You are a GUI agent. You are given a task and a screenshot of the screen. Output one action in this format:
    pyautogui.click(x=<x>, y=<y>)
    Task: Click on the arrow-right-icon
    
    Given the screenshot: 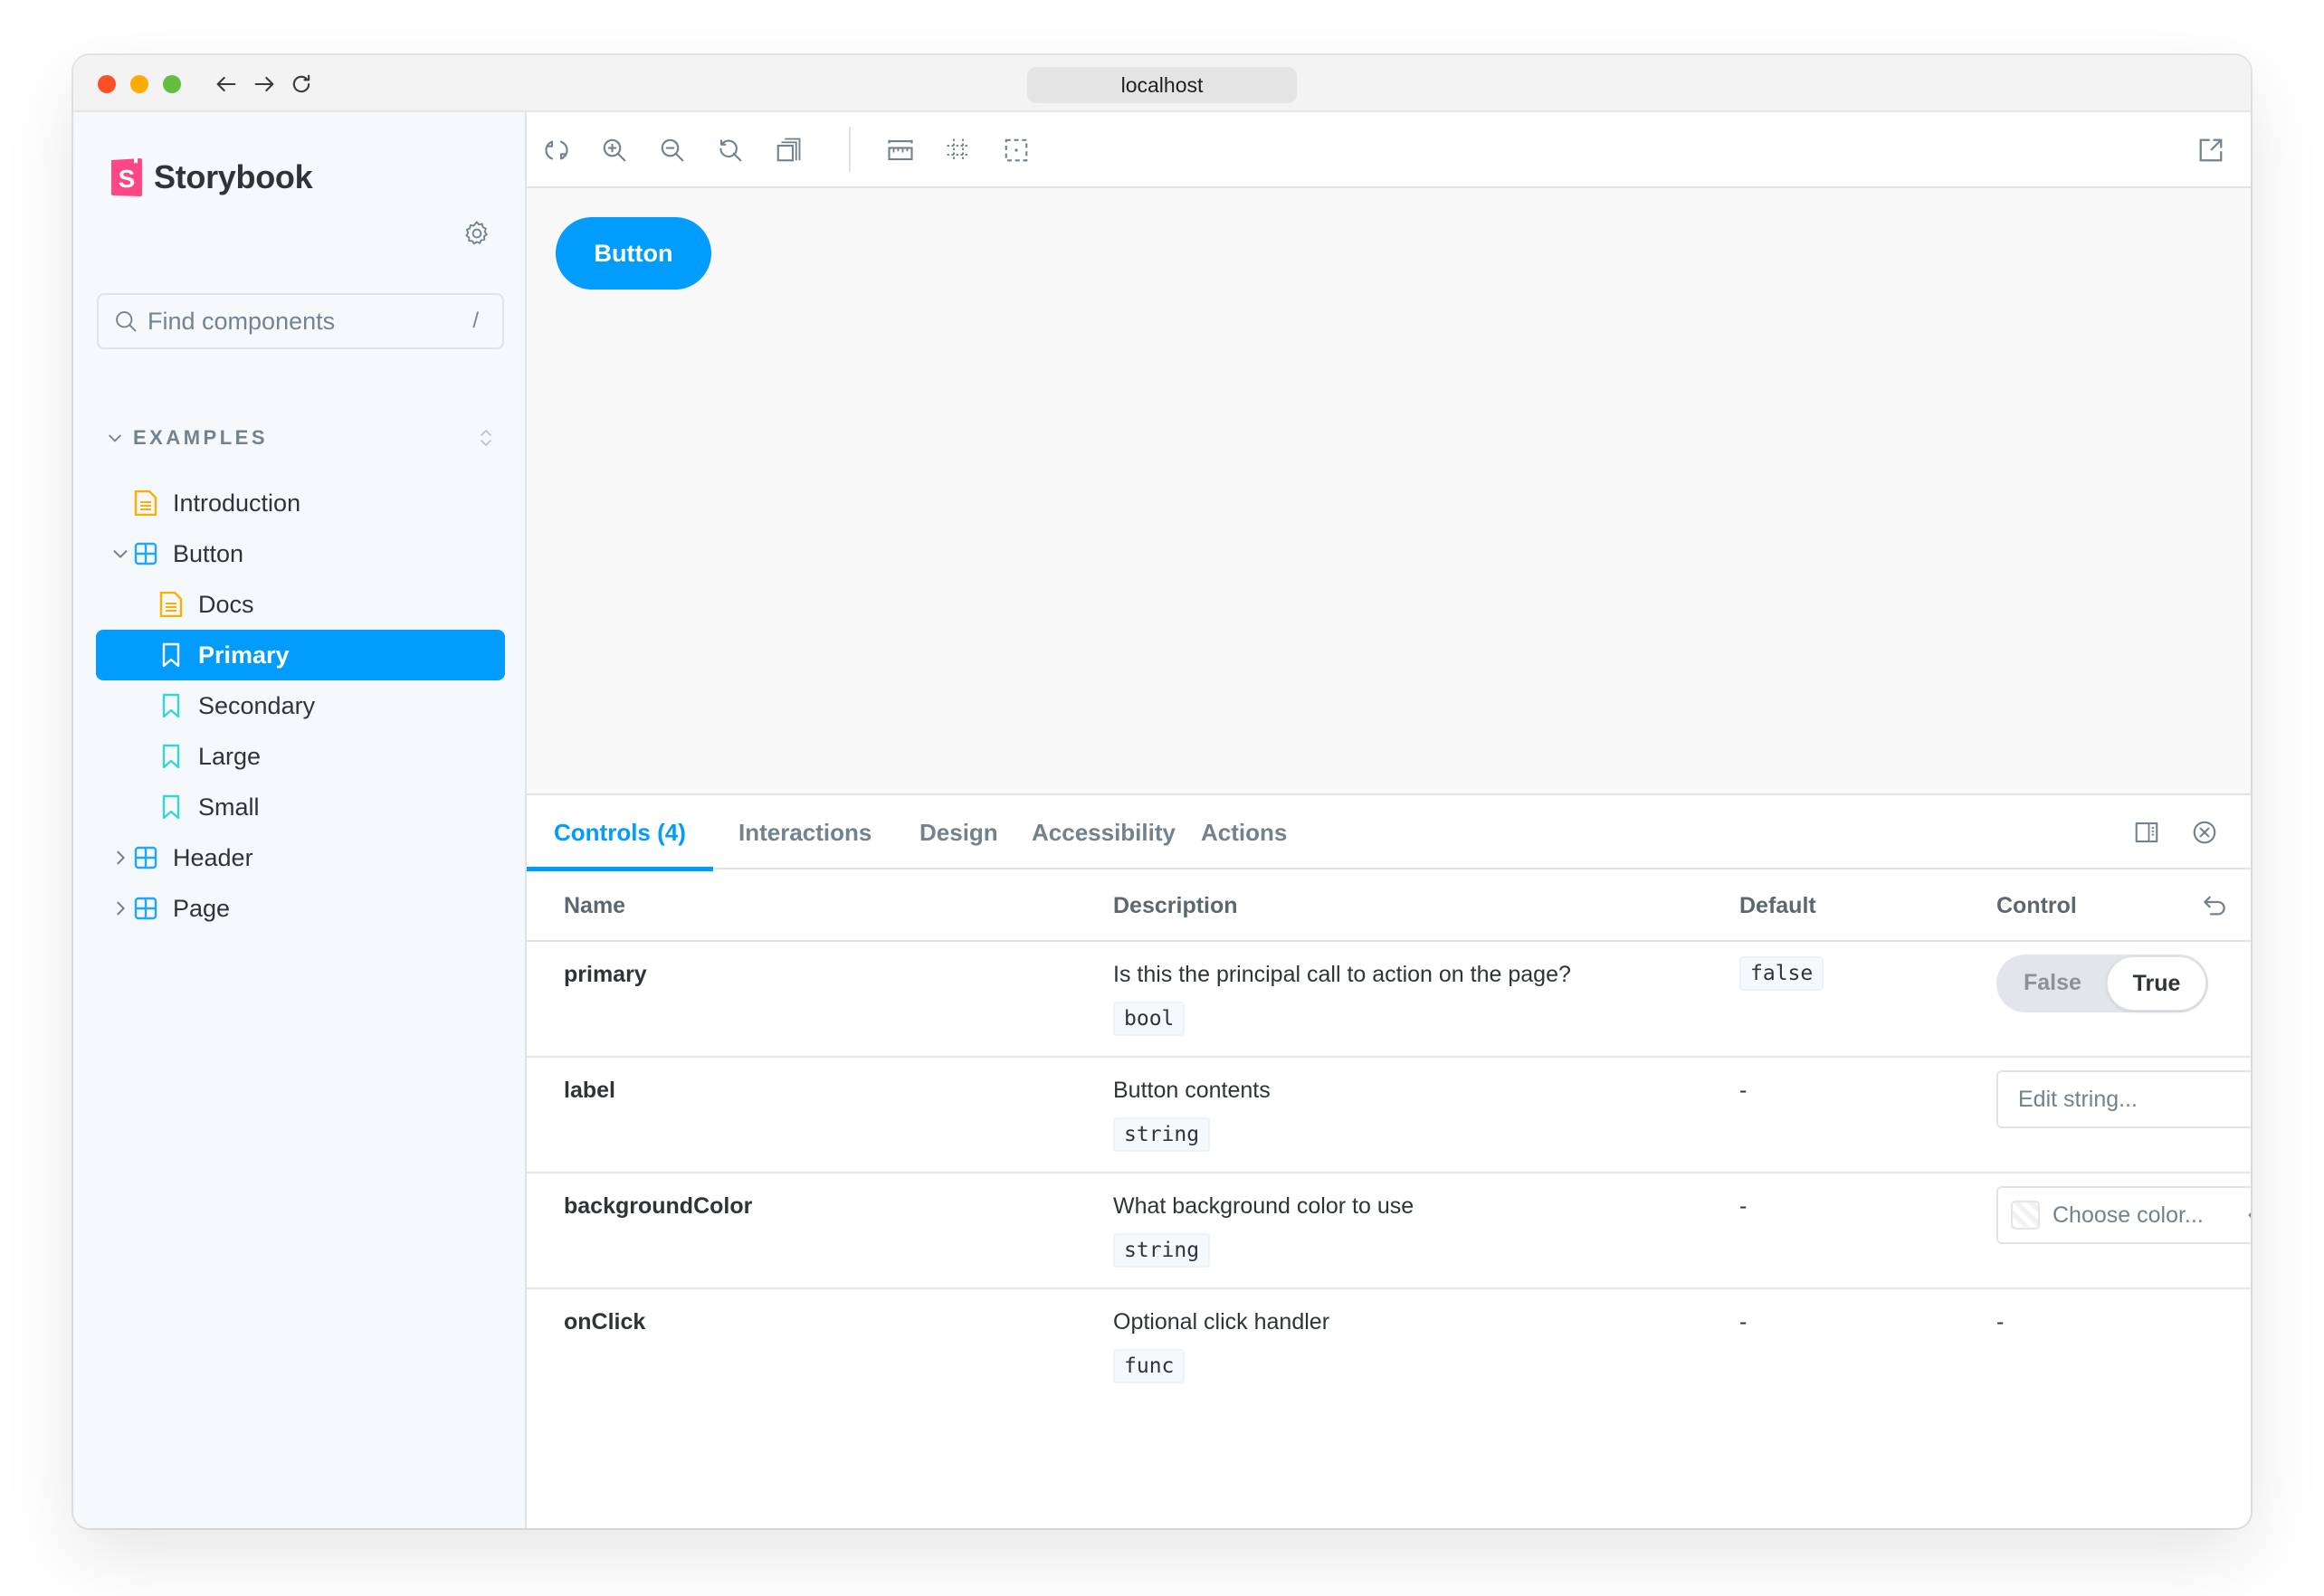 What is the action you would take?
    pyautogui.click(x=264, y=84)
    